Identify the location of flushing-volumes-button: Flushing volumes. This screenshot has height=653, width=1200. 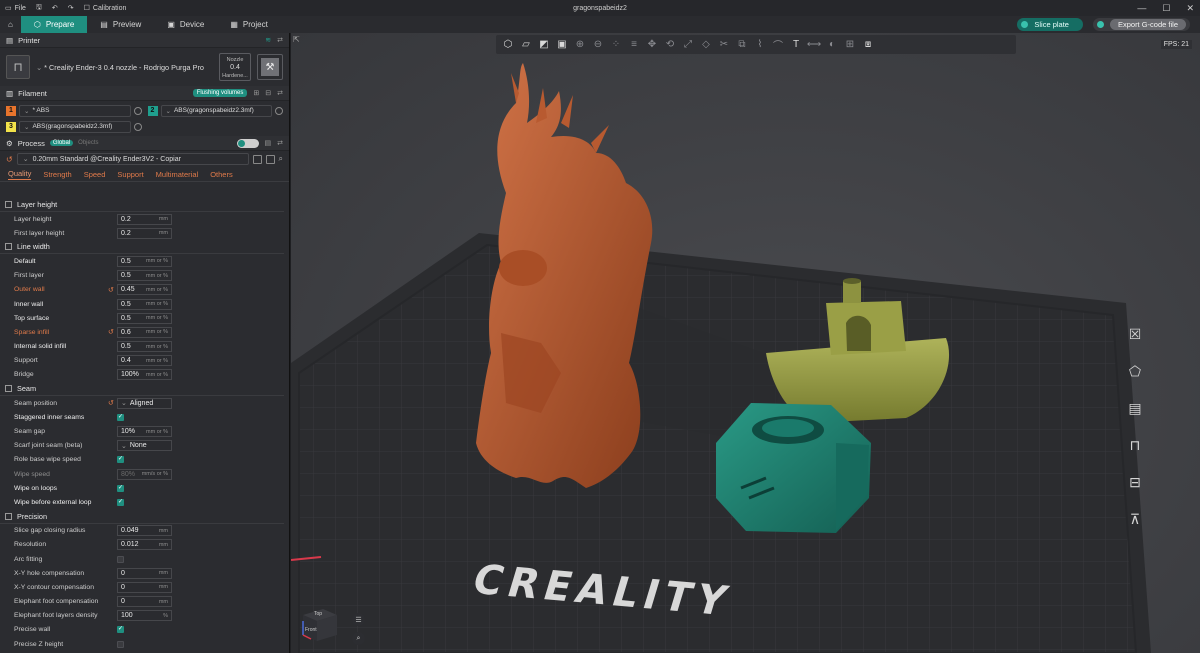
(220, 93).